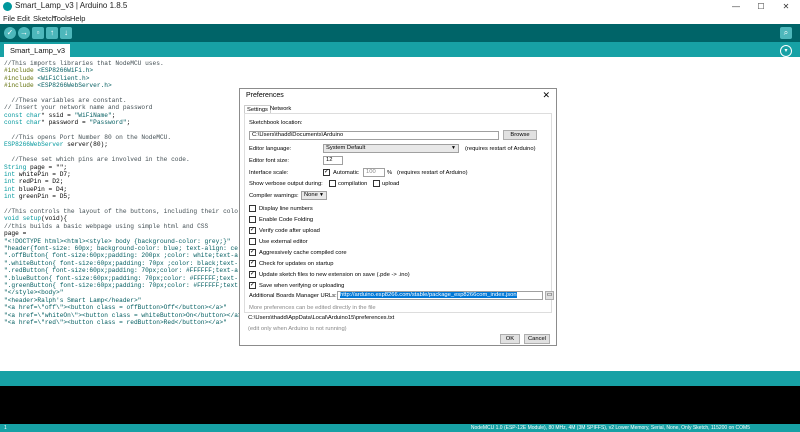  Describe the element at coordinates (510, 339) in the screenshot. I see `ok-button: OK` at that location.